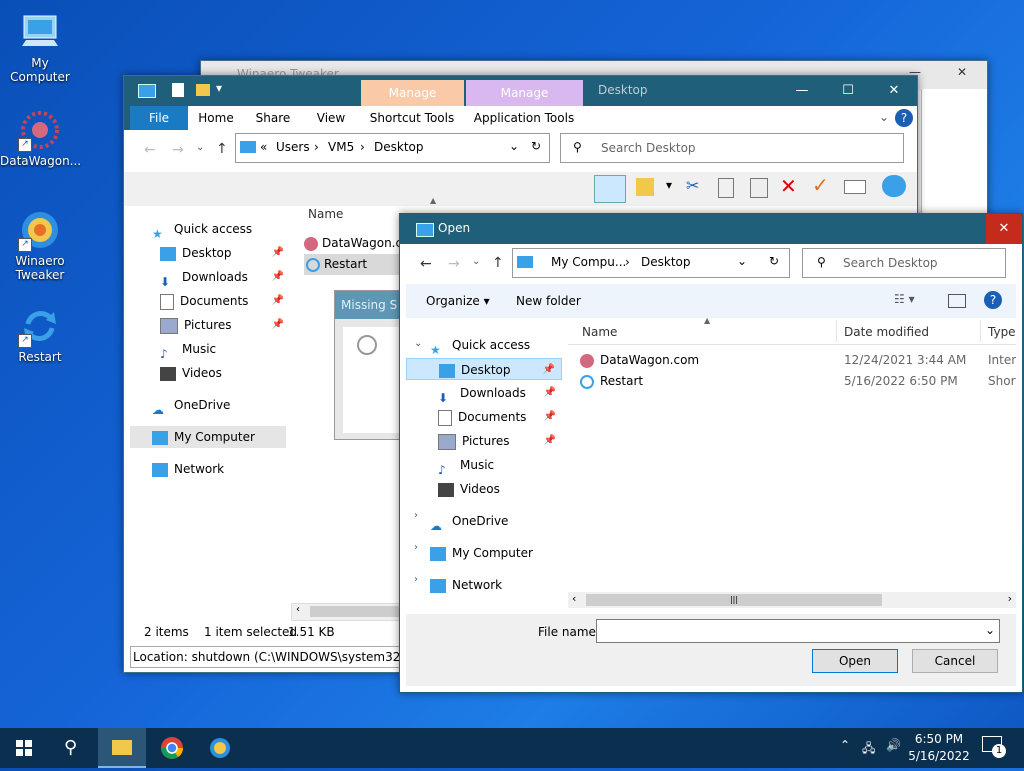 This screenshot has height=771, width=1024. Describe the element at coordinates (418, 343) in the screenshot. I see `expand-chevron-icon: ⌄` at that location.